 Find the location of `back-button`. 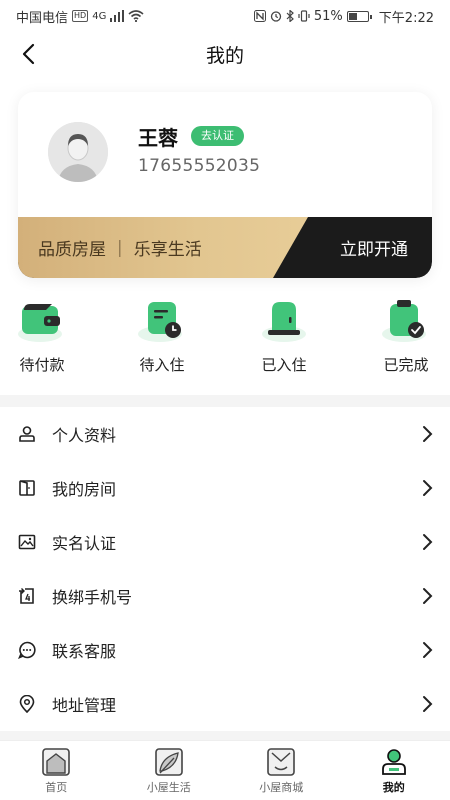

back-button is located at coordinates (28, 54).